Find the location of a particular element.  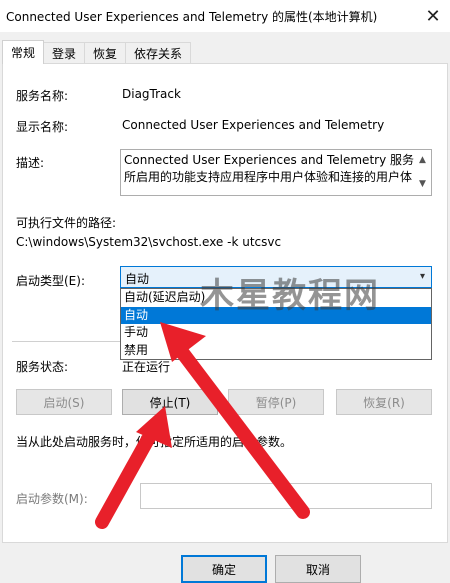

tab-strip: 常规 登录 恢复 依存关系 is located at coordinates (97, 52).